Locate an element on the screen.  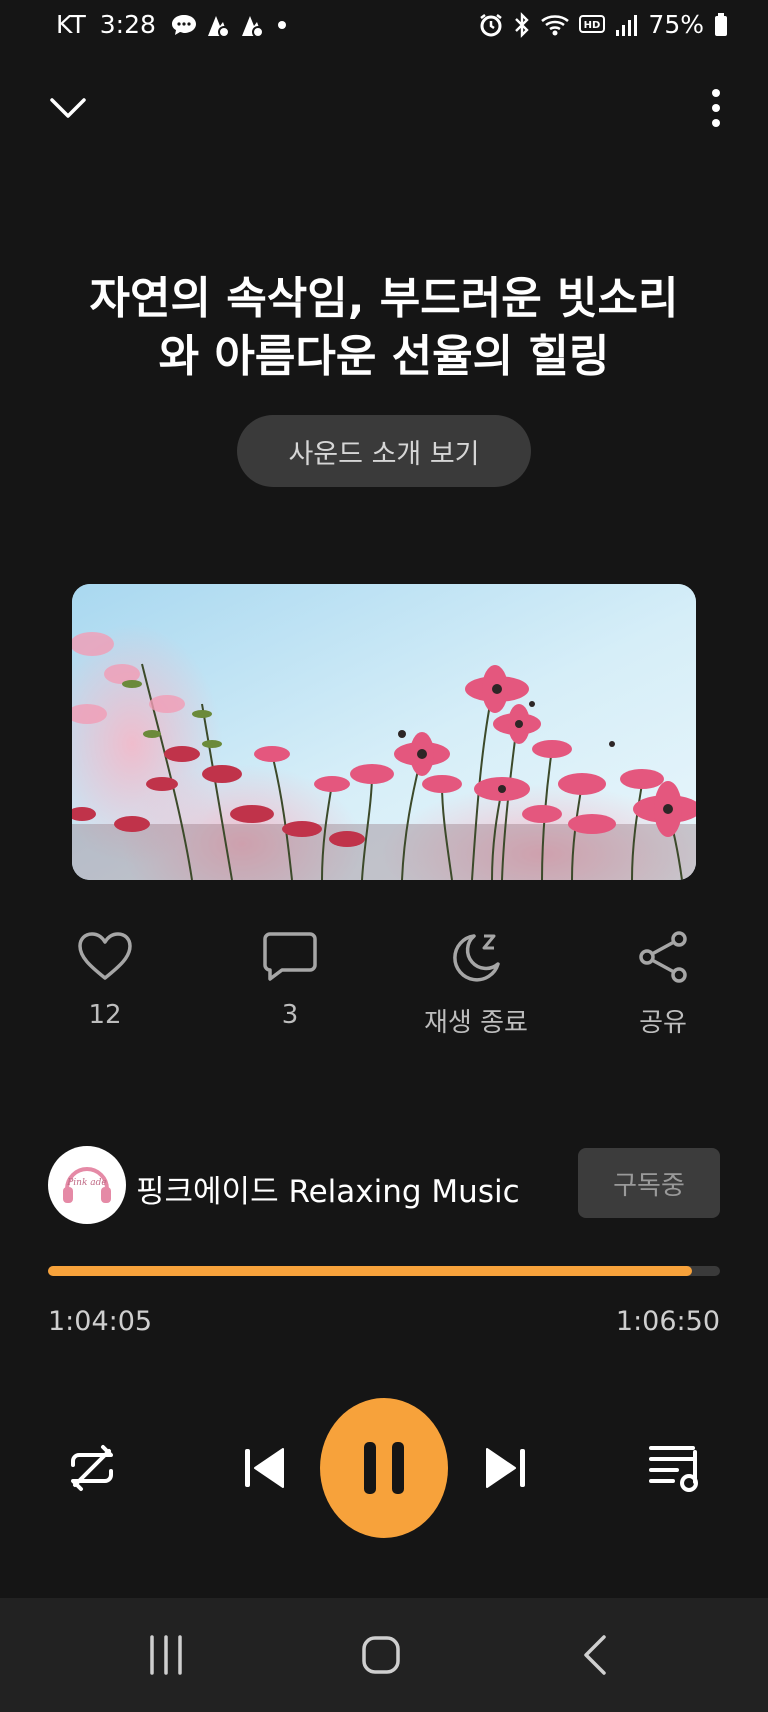
title-line: 와 아름다운 선율의 힐링 is located at coordinates (384, 356).